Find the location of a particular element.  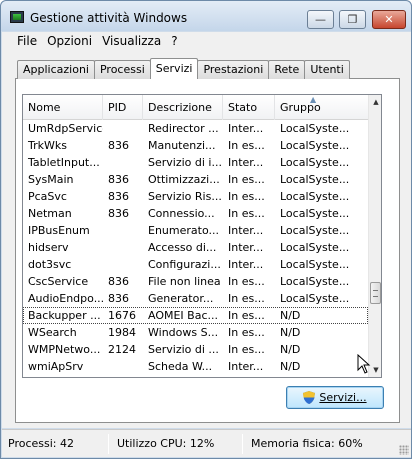

task-manager-icon is located at coordinates (17, 17).